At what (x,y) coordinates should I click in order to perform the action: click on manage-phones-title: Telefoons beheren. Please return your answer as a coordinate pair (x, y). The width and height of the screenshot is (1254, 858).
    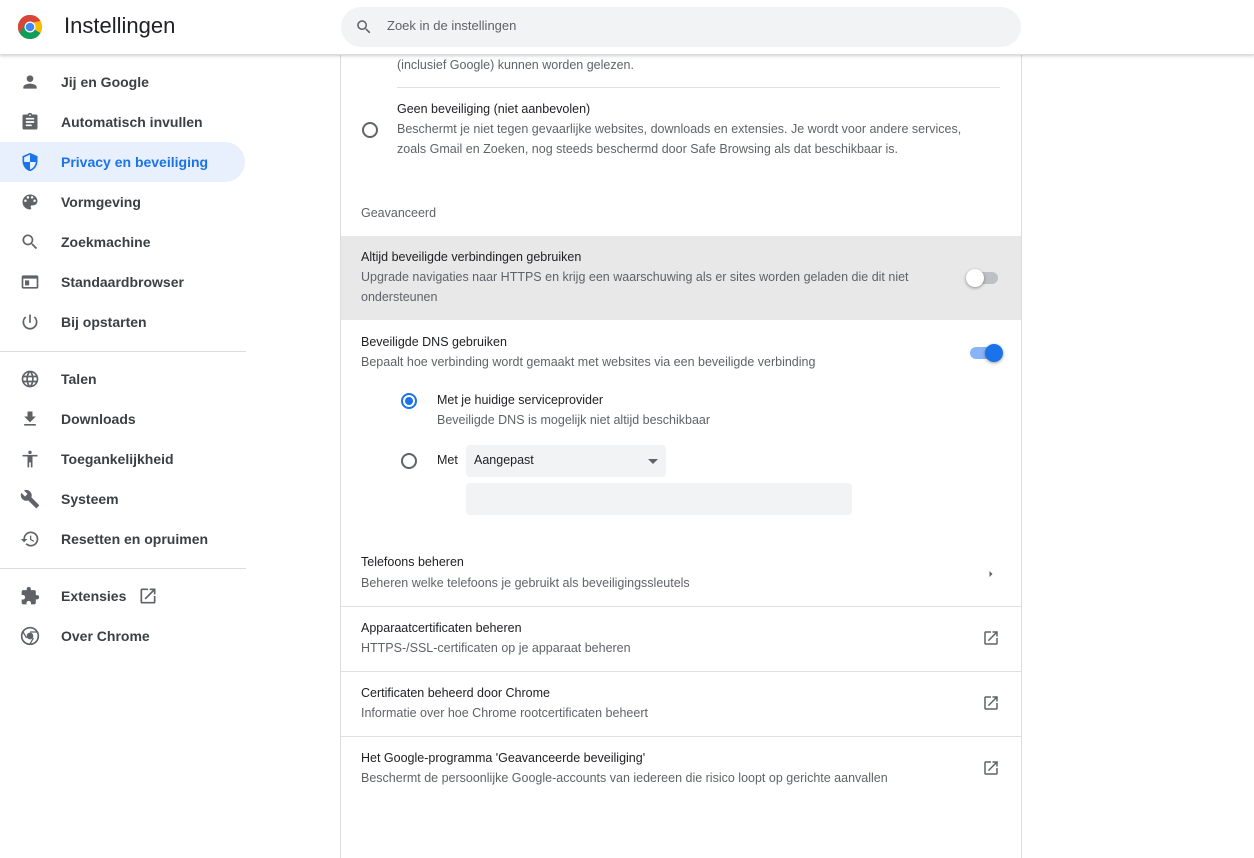
    Looking at the image, I should click on (412, 562).